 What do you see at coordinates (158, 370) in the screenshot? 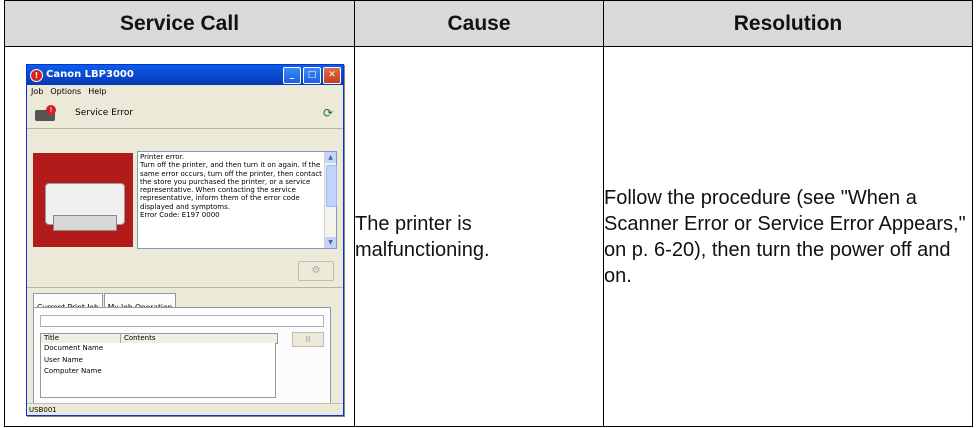
I see `job-list: Document Name User Name Computer Name` at bounding box center [158, 370].